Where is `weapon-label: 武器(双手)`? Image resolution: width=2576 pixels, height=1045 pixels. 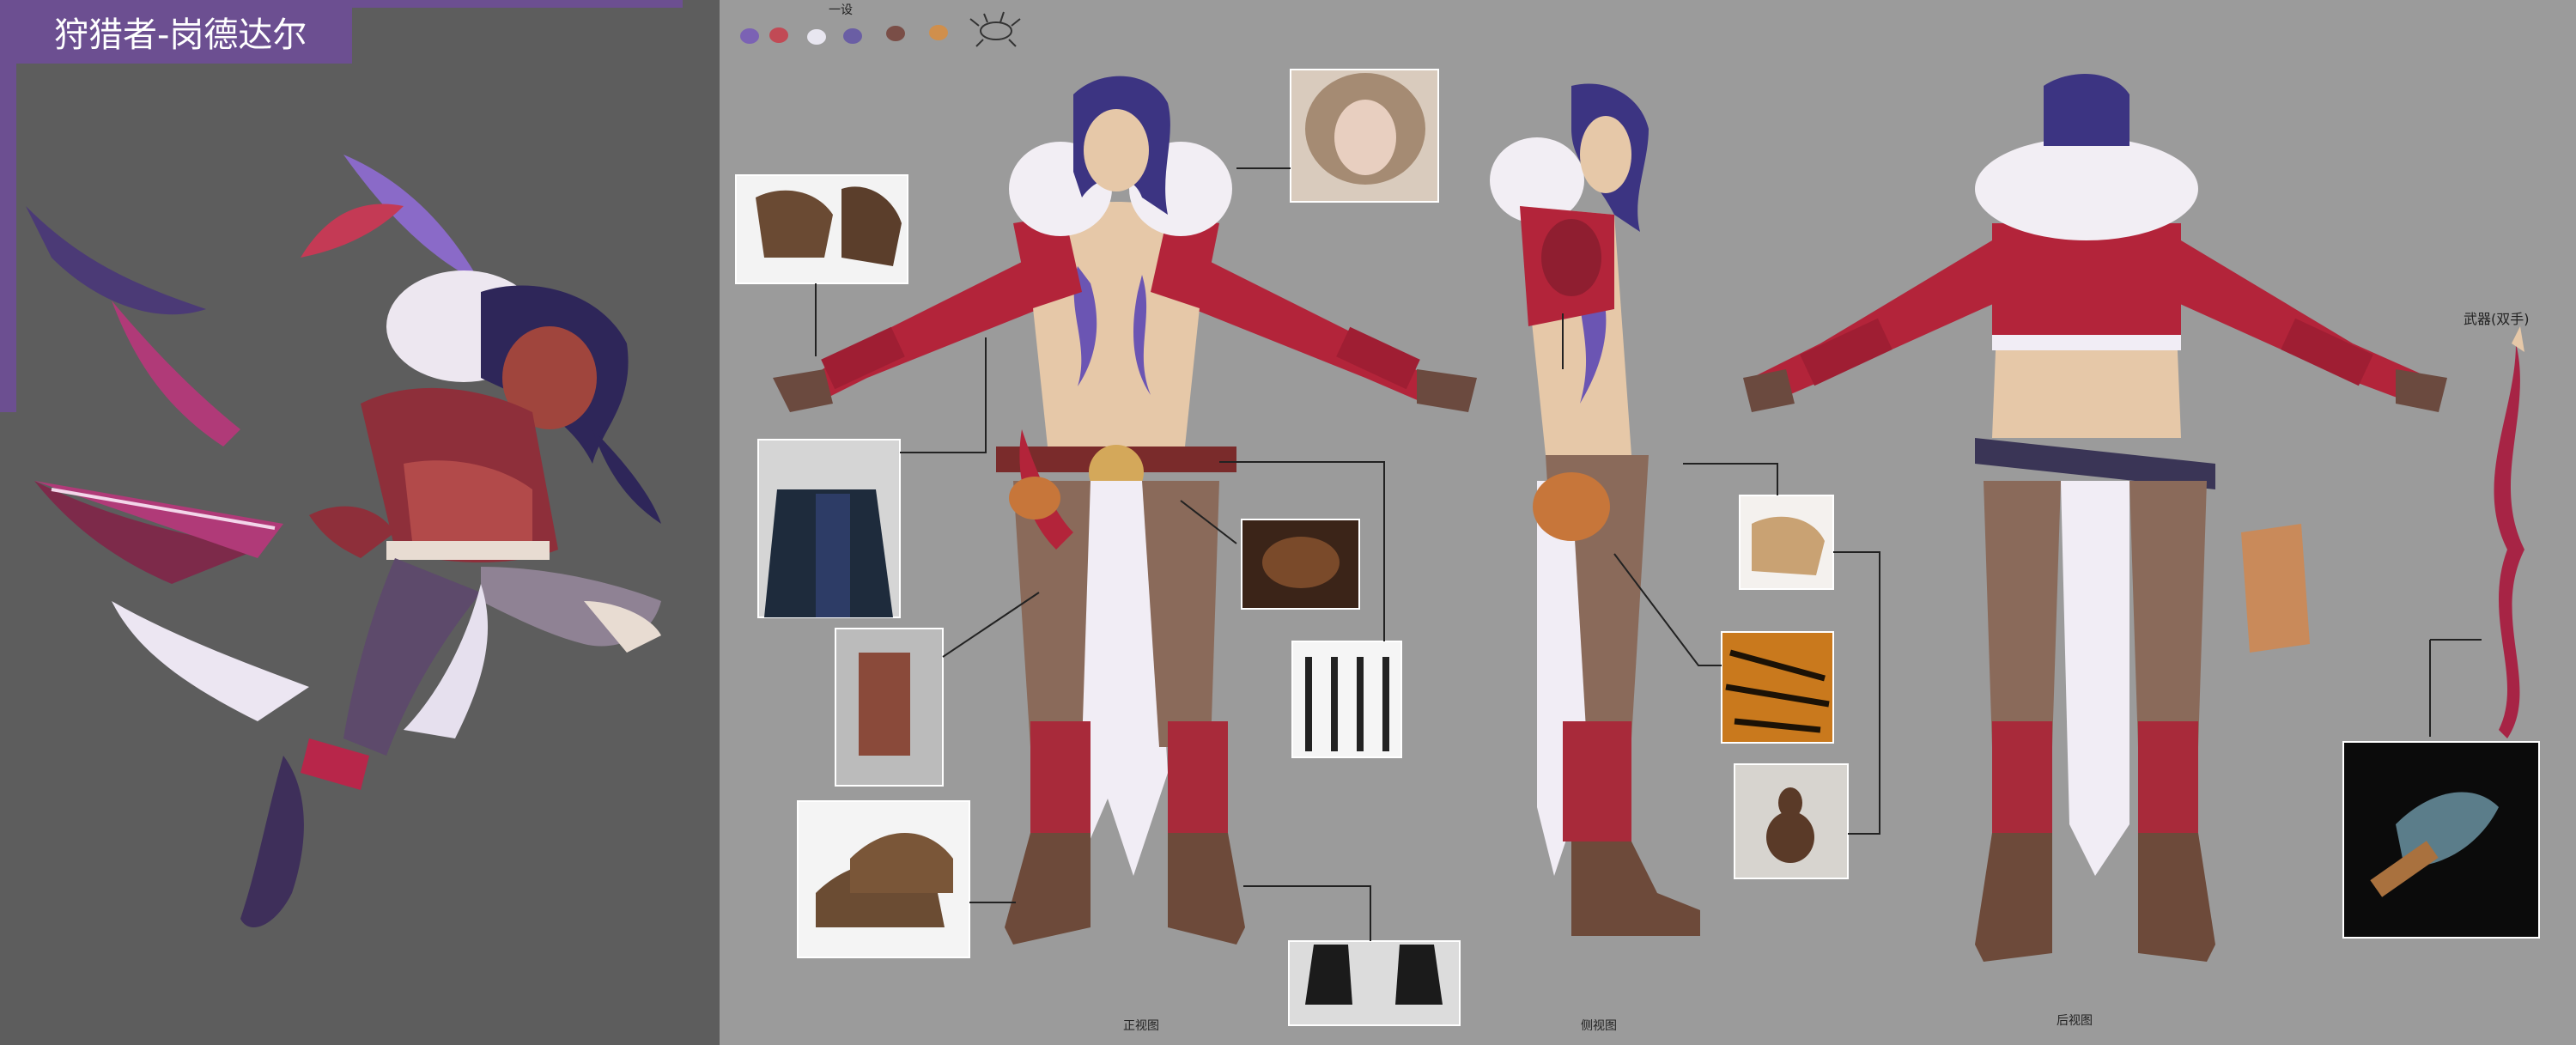
weapon-label: 武器(双手) is located at coordinates (2497, 319).